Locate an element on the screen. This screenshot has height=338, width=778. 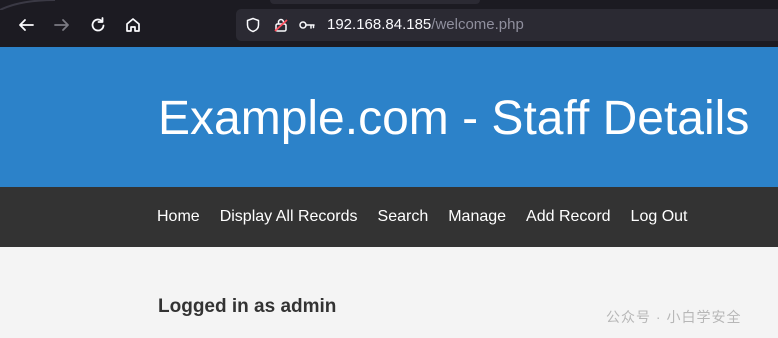
home-icon is located at coordinates (133, 25).